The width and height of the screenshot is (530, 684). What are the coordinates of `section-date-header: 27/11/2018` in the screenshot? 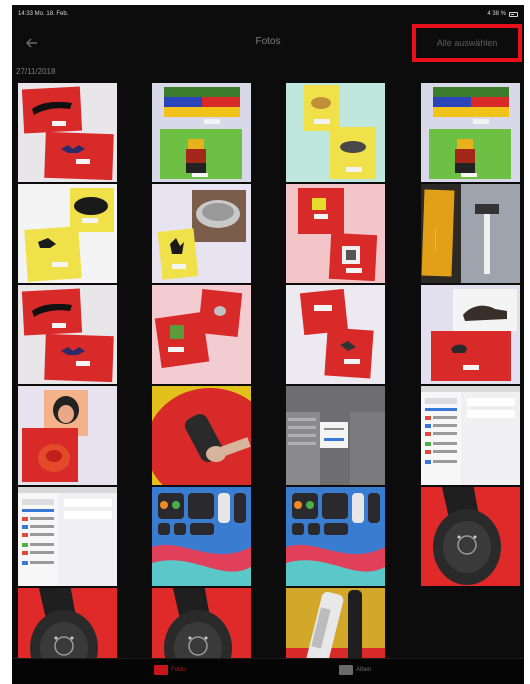 It's located at (36, 71).